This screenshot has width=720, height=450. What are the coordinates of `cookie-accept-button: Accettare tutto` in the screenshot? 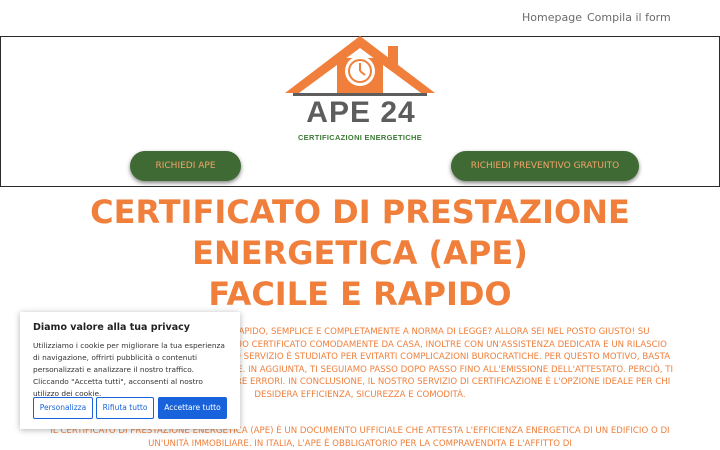 It's located at (192, 408).